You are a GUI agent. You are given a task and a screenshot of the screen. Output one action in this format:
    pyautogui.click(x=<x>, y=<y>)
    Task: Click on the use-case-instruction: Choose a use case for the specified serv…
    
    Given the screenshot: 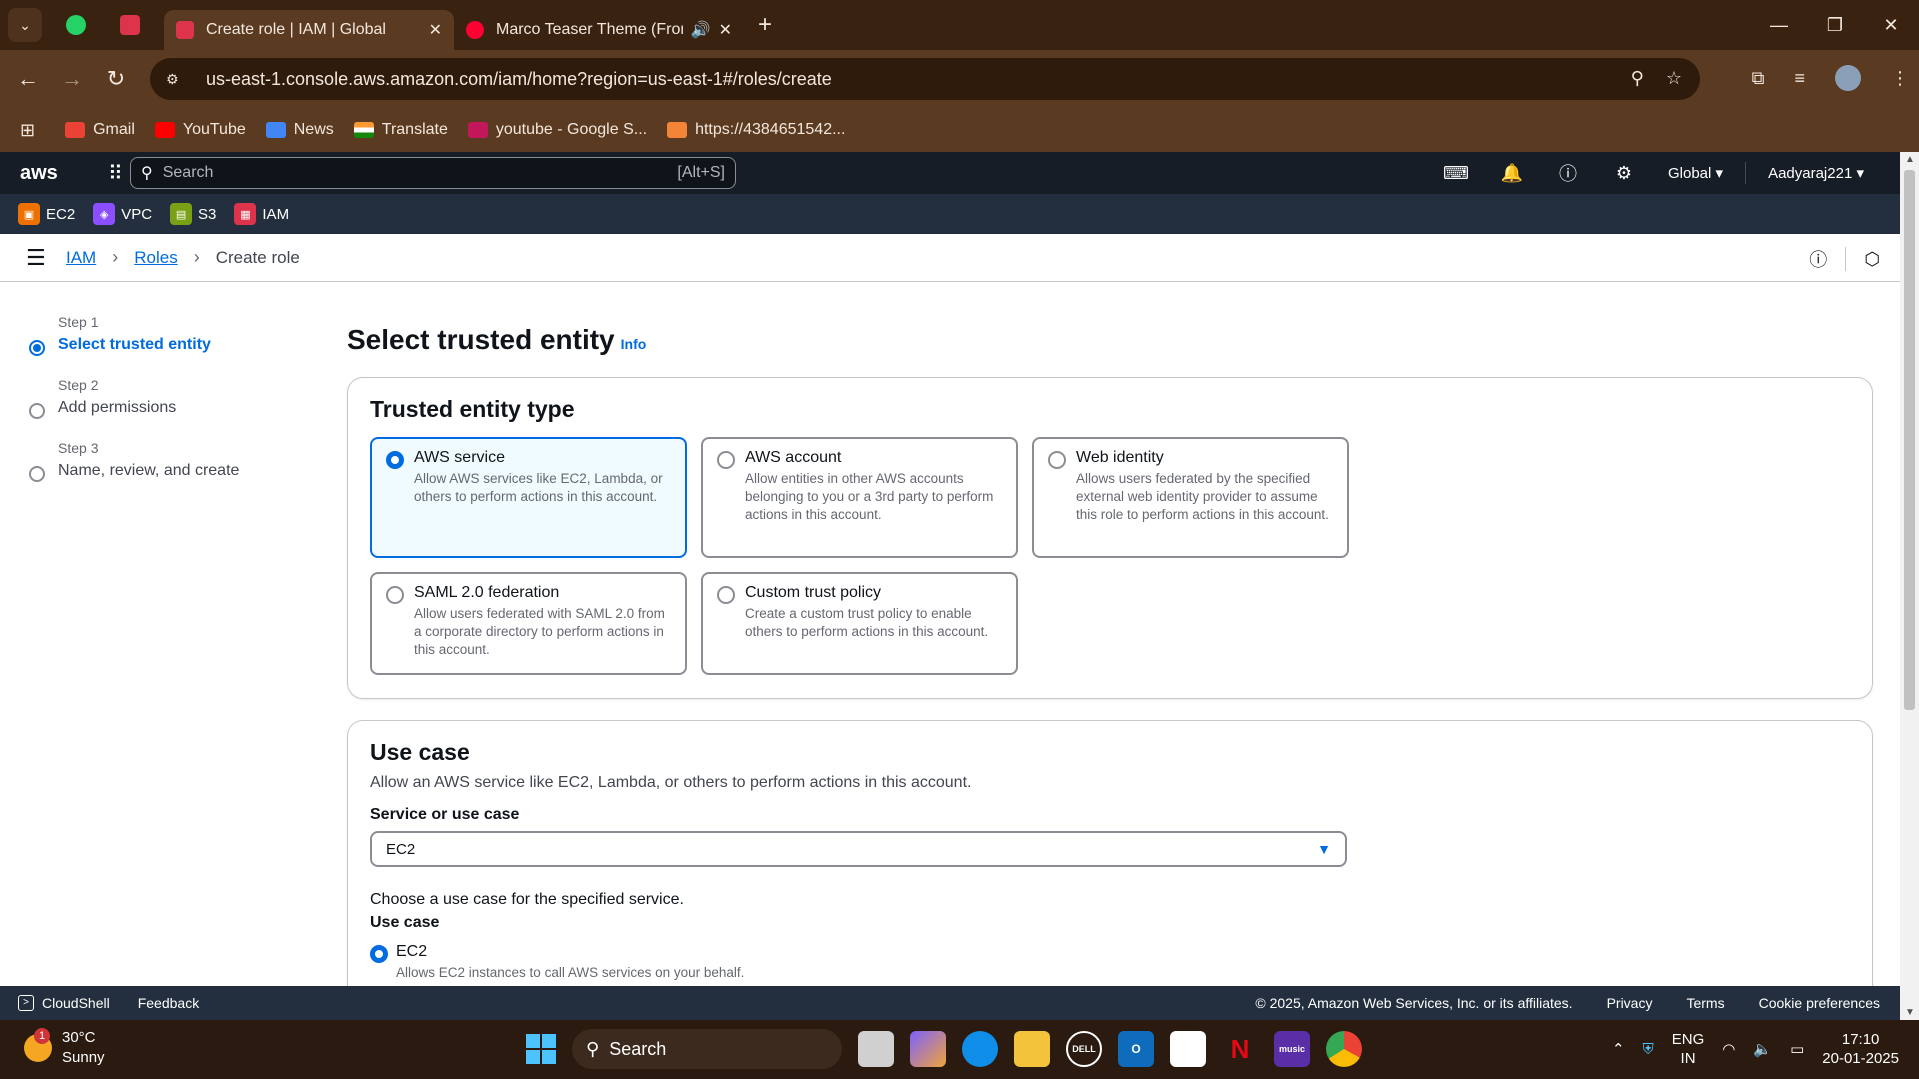 What is the action you would take?
    pyautogui.click(x=527, y=899)
    